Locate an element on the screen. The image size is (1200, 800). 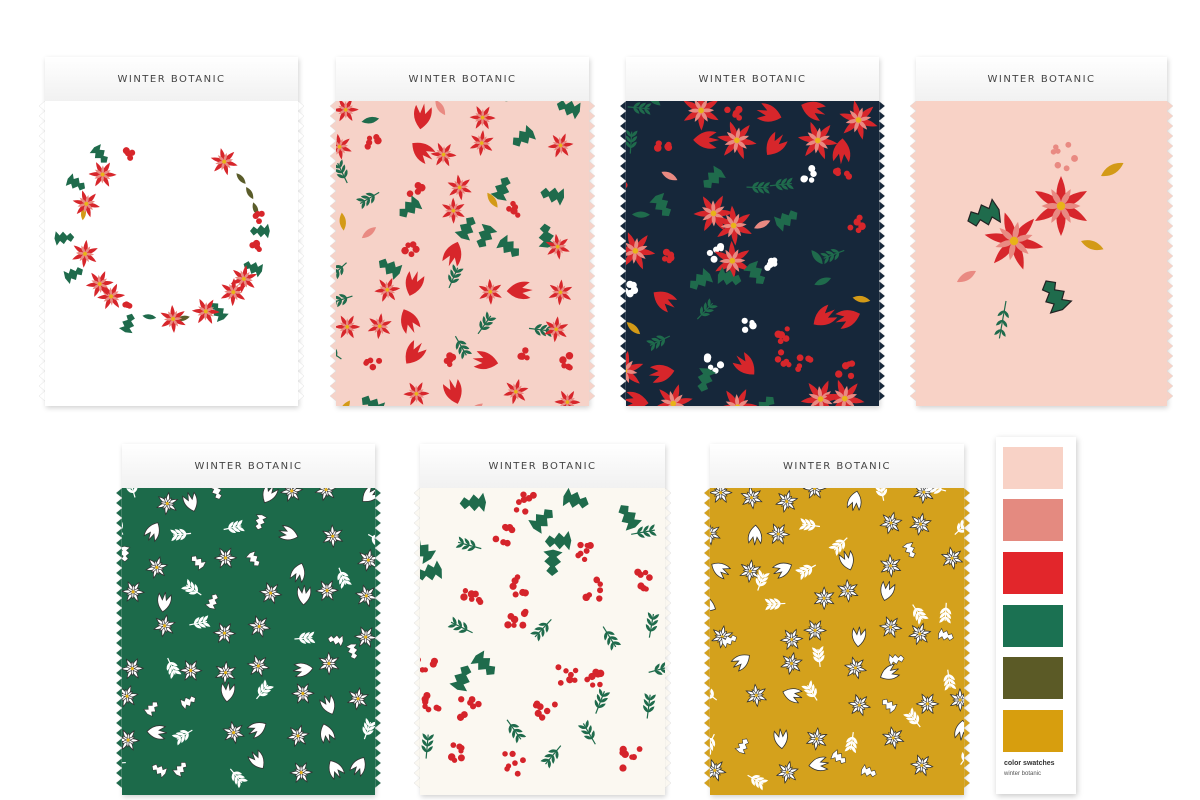
mustard-outline-pattern is located at coordinates (837, 641).